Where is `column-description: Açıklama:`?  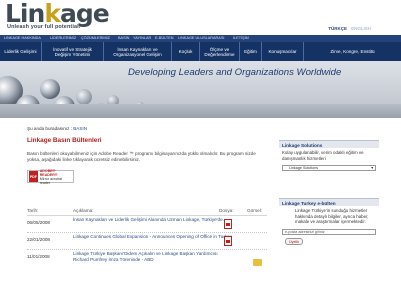 column-description: Açıklama: is located at coordinates (83, 210).